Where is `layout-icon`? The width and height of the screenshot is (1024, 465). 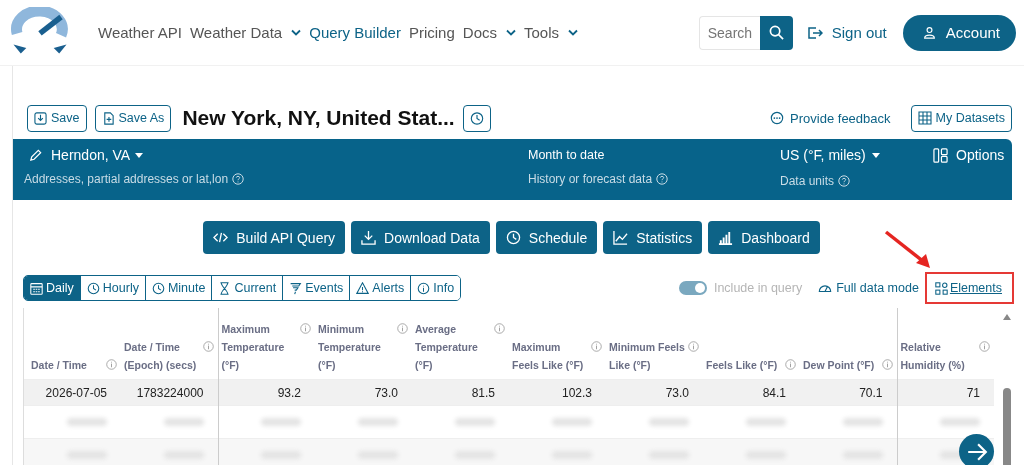
layout-icon is located at coordinates (940, 155).